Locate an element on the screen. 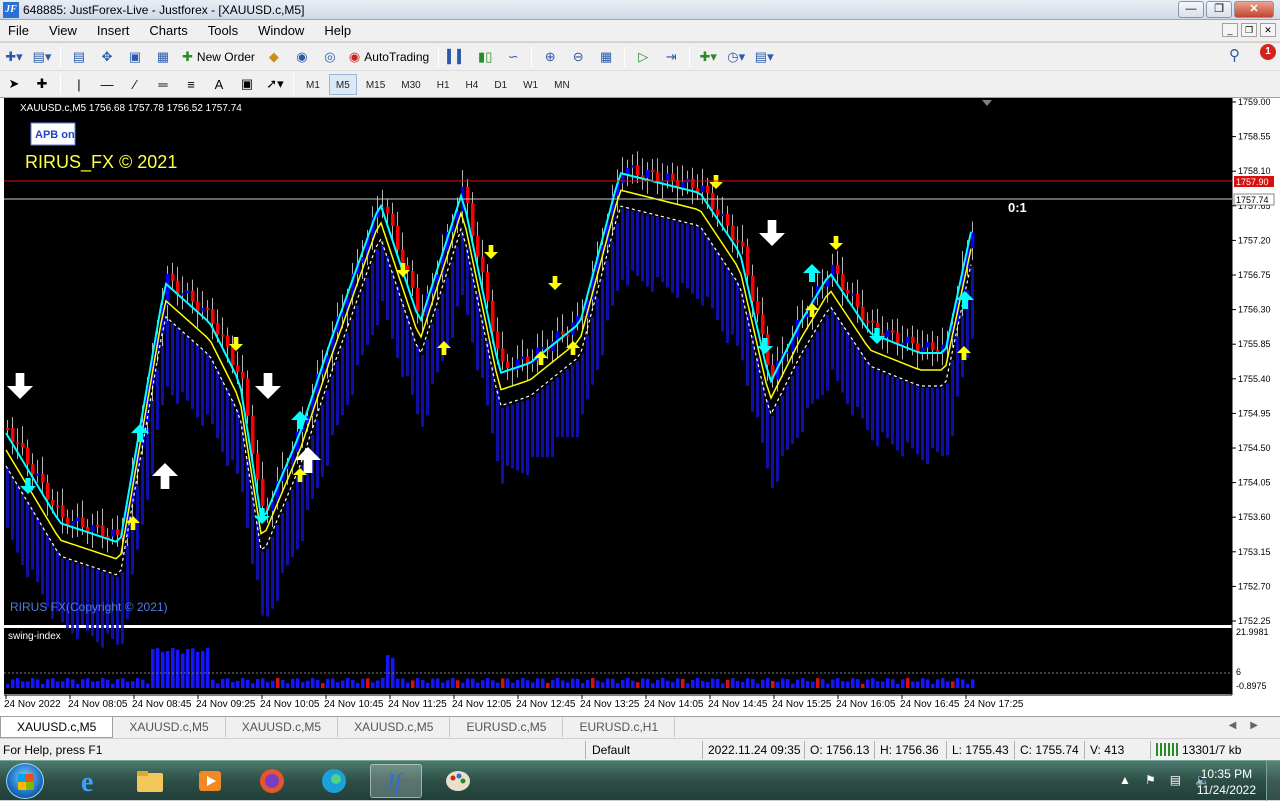  auto-scroll-icon: ▷ is located at coordinates (643, 57).